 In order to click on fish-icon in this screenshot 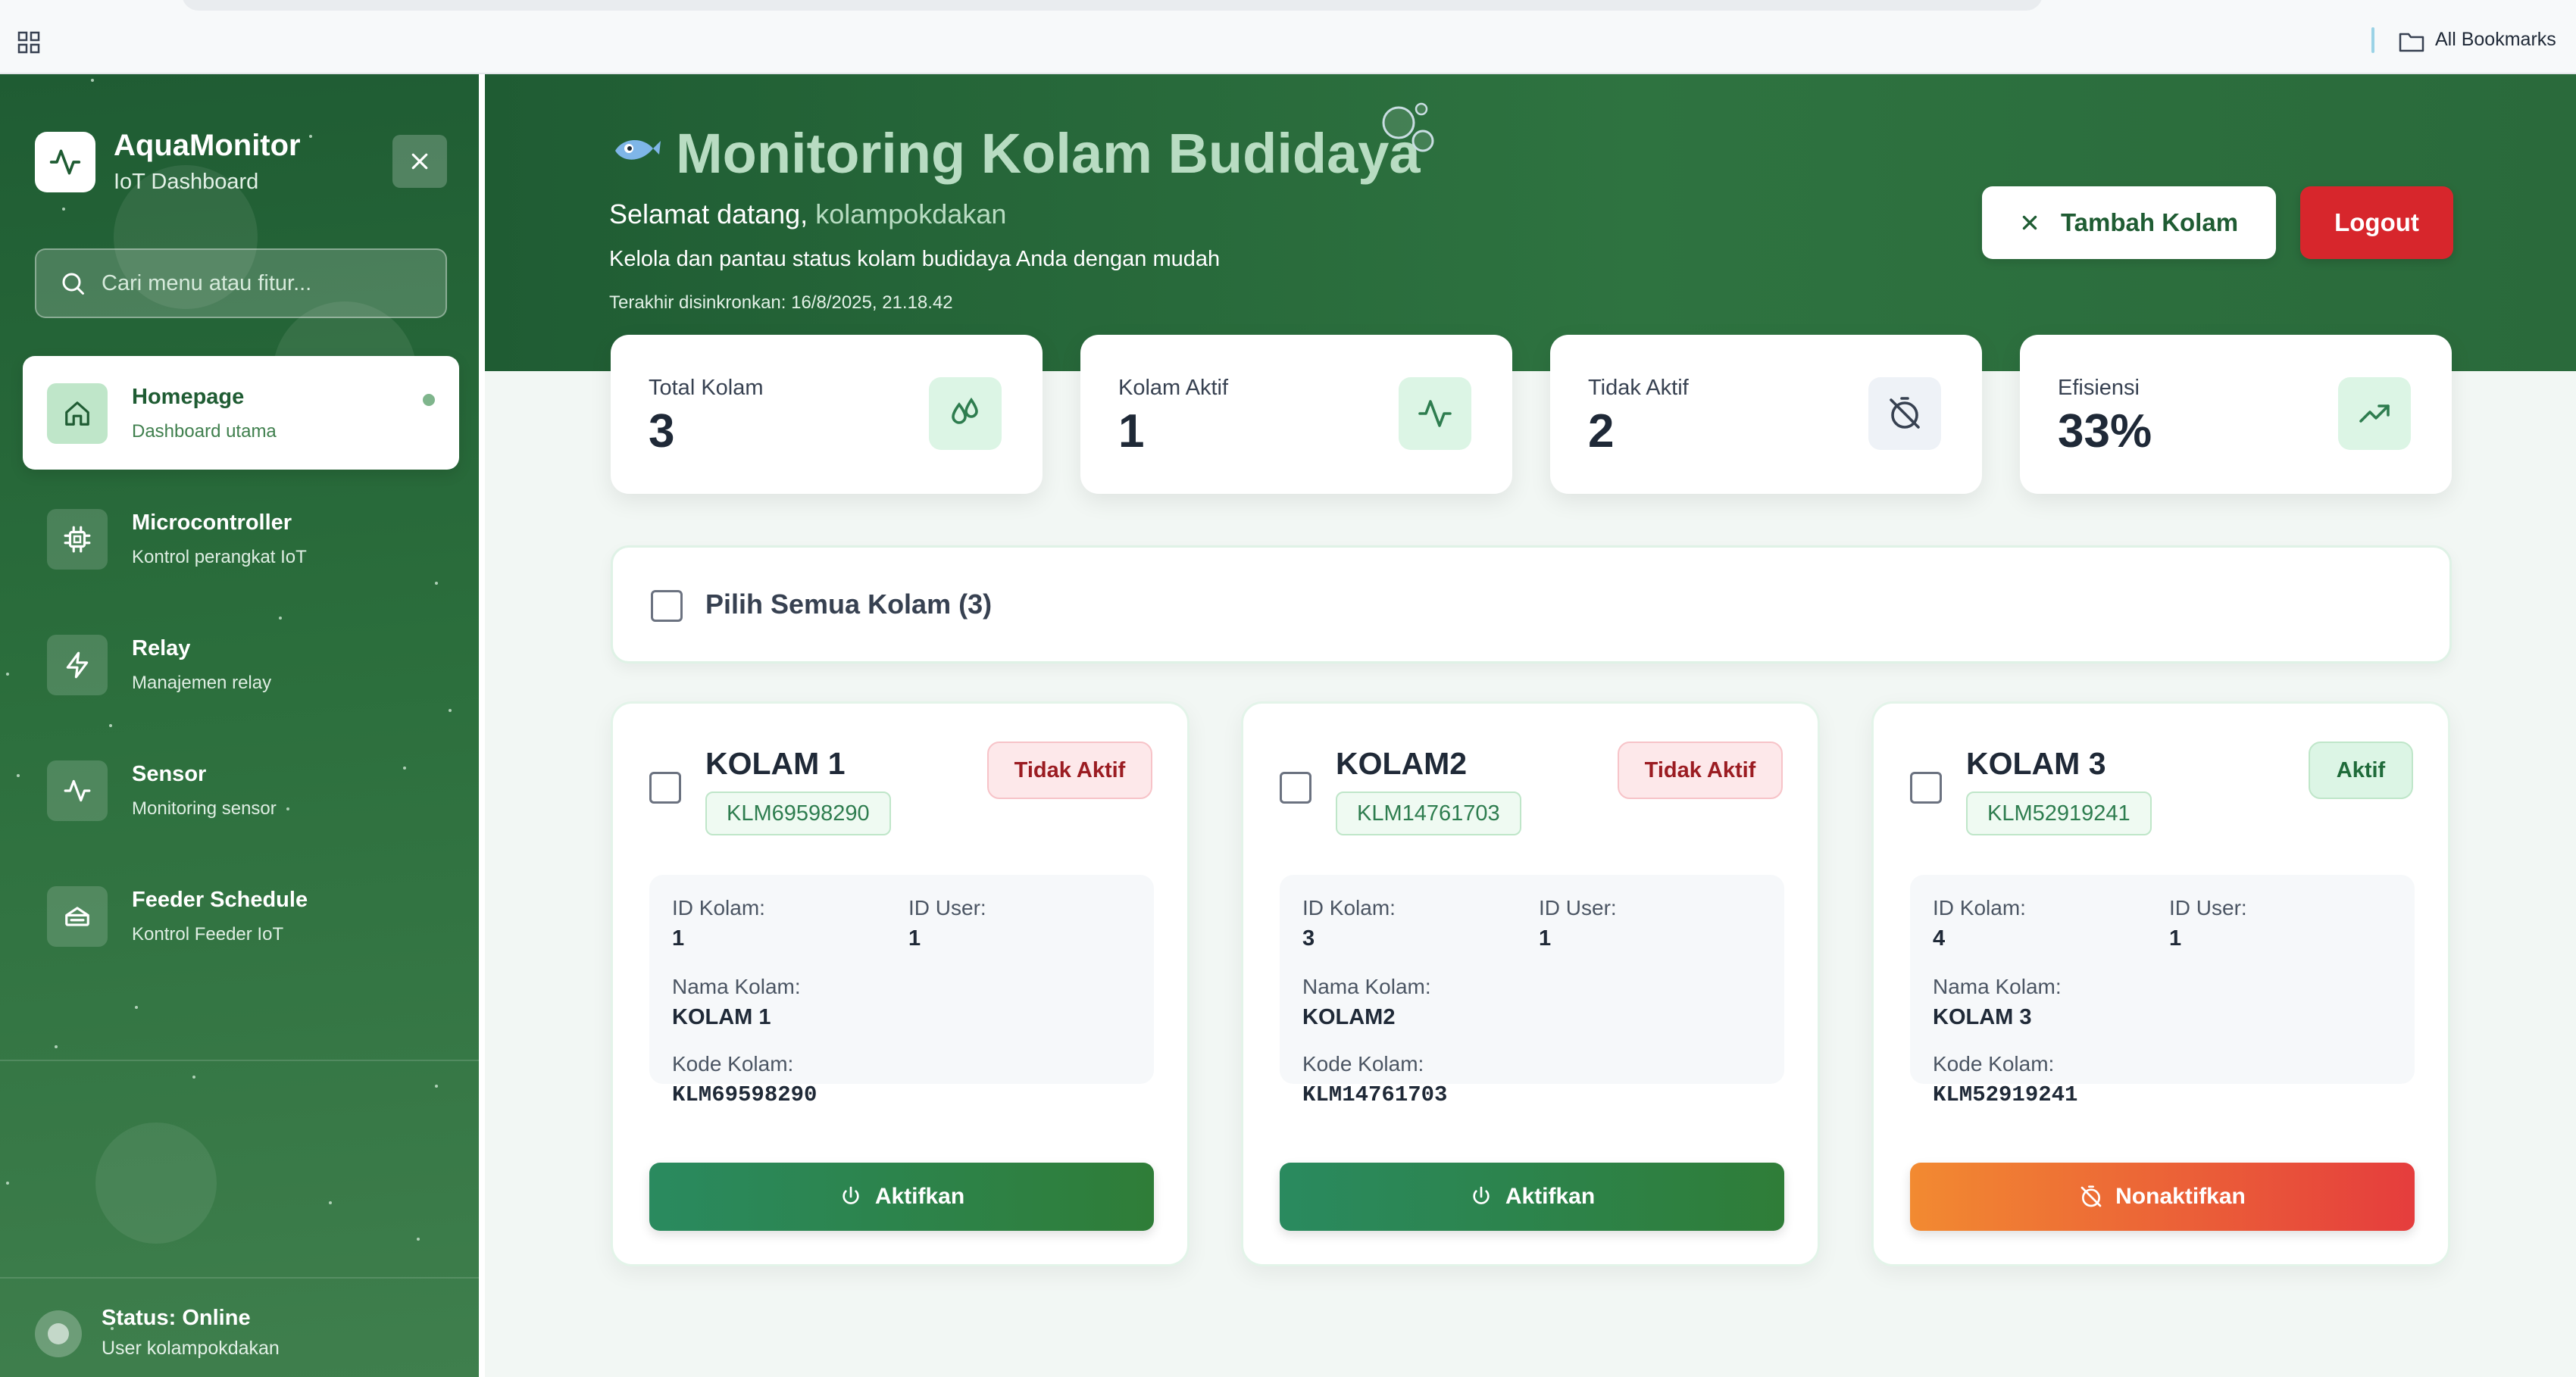, I will do `click(638, 150)`.